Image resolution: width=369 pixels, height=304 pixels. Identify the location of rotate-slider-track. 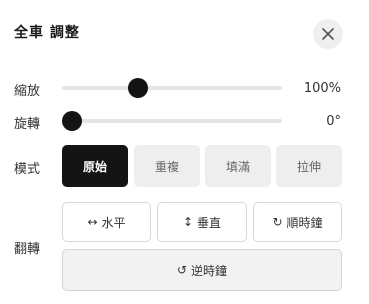
(172, 121).